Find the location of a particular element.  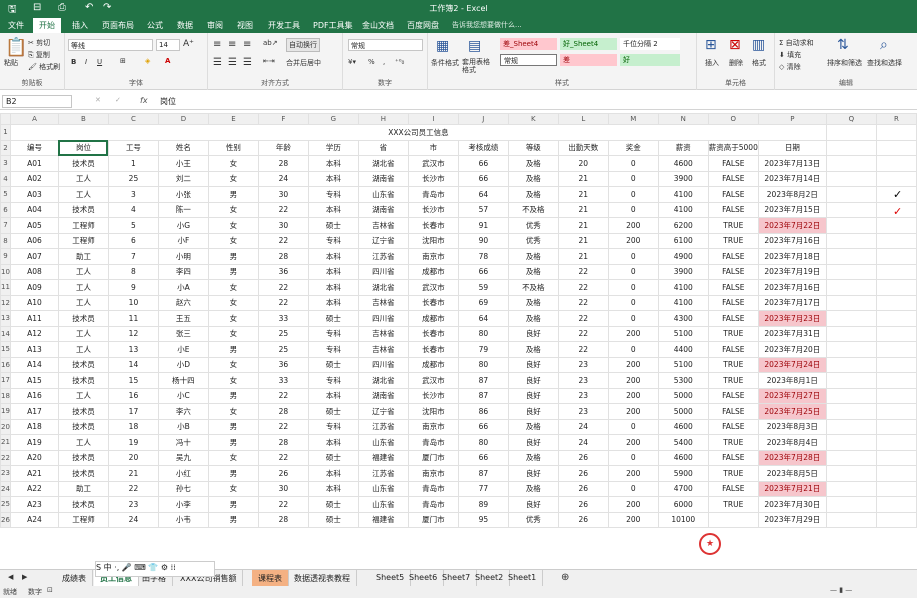

sheet-tab: 数据透视表教程 is located at coordinates (322, 578).